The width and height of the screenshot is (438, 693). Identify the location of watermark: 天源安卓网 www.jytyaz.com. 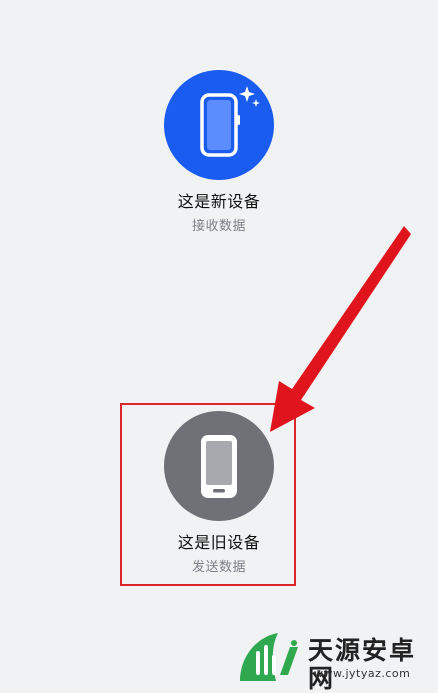
(336, 659).